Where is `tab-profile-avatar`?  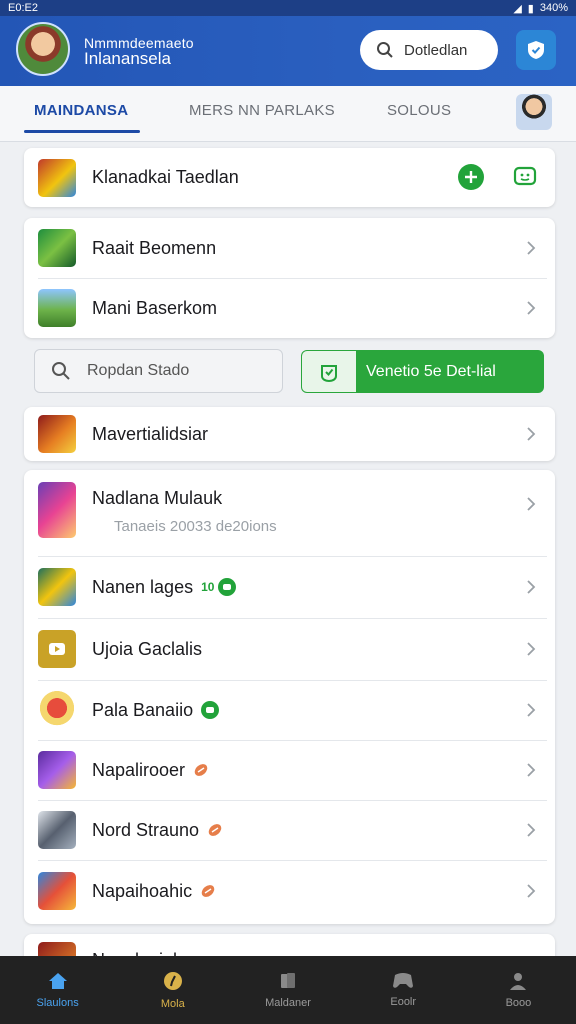 tab-profile-avatar is located at coordinates (534, 112).